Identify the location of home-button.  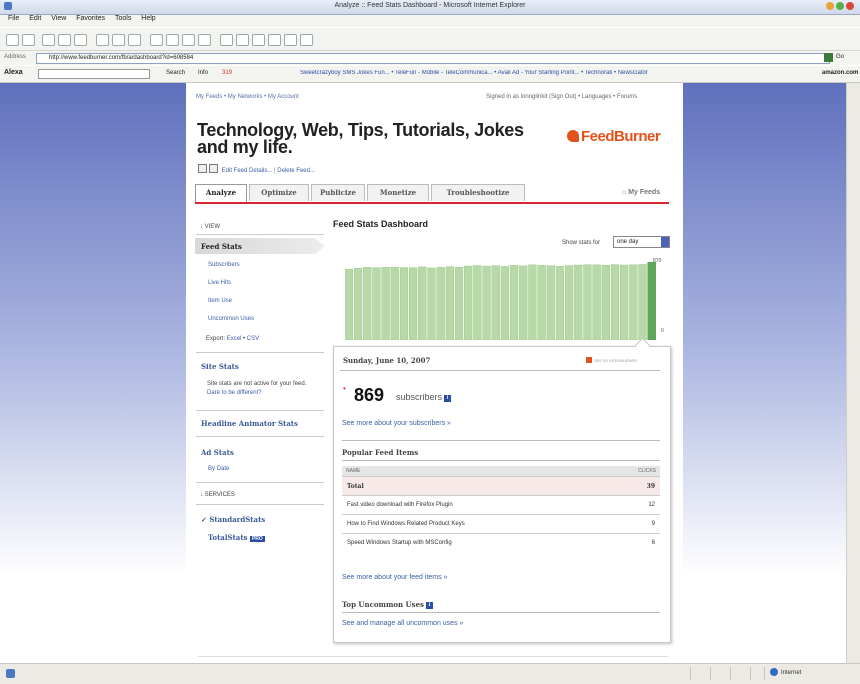
(80, 40).